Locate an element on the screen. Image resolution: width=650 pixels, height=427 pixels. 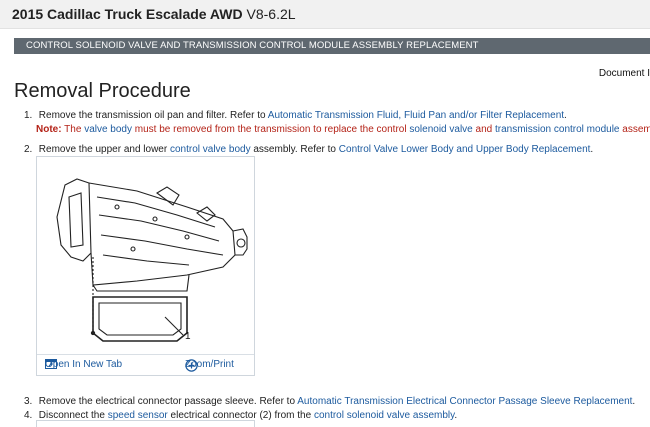
engine-spec: V8-6.2L is located at coordinates (271, 14).